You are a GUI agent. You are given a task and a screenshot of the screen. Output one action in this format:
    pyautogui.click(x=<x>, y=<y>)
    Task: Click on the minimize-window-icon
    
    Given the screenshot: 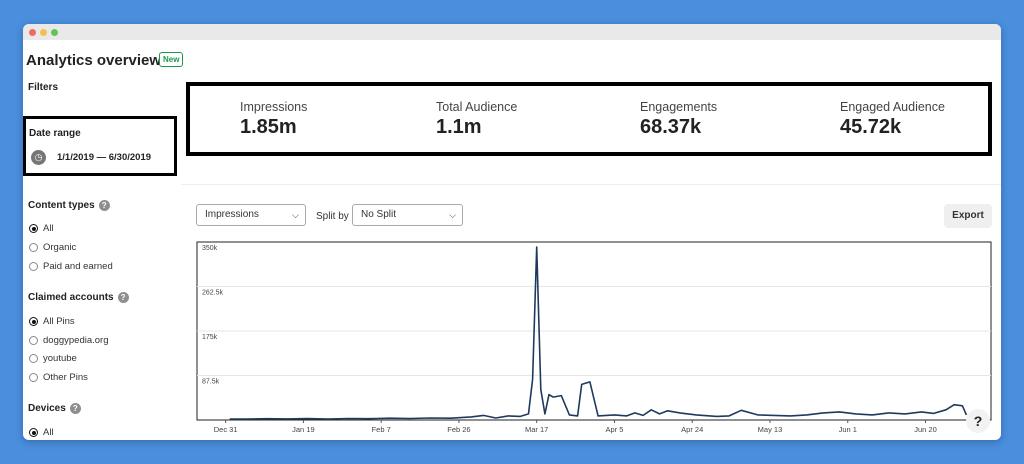 What is the action you would take?
    pyautogui.click(x=43, y=32)
    